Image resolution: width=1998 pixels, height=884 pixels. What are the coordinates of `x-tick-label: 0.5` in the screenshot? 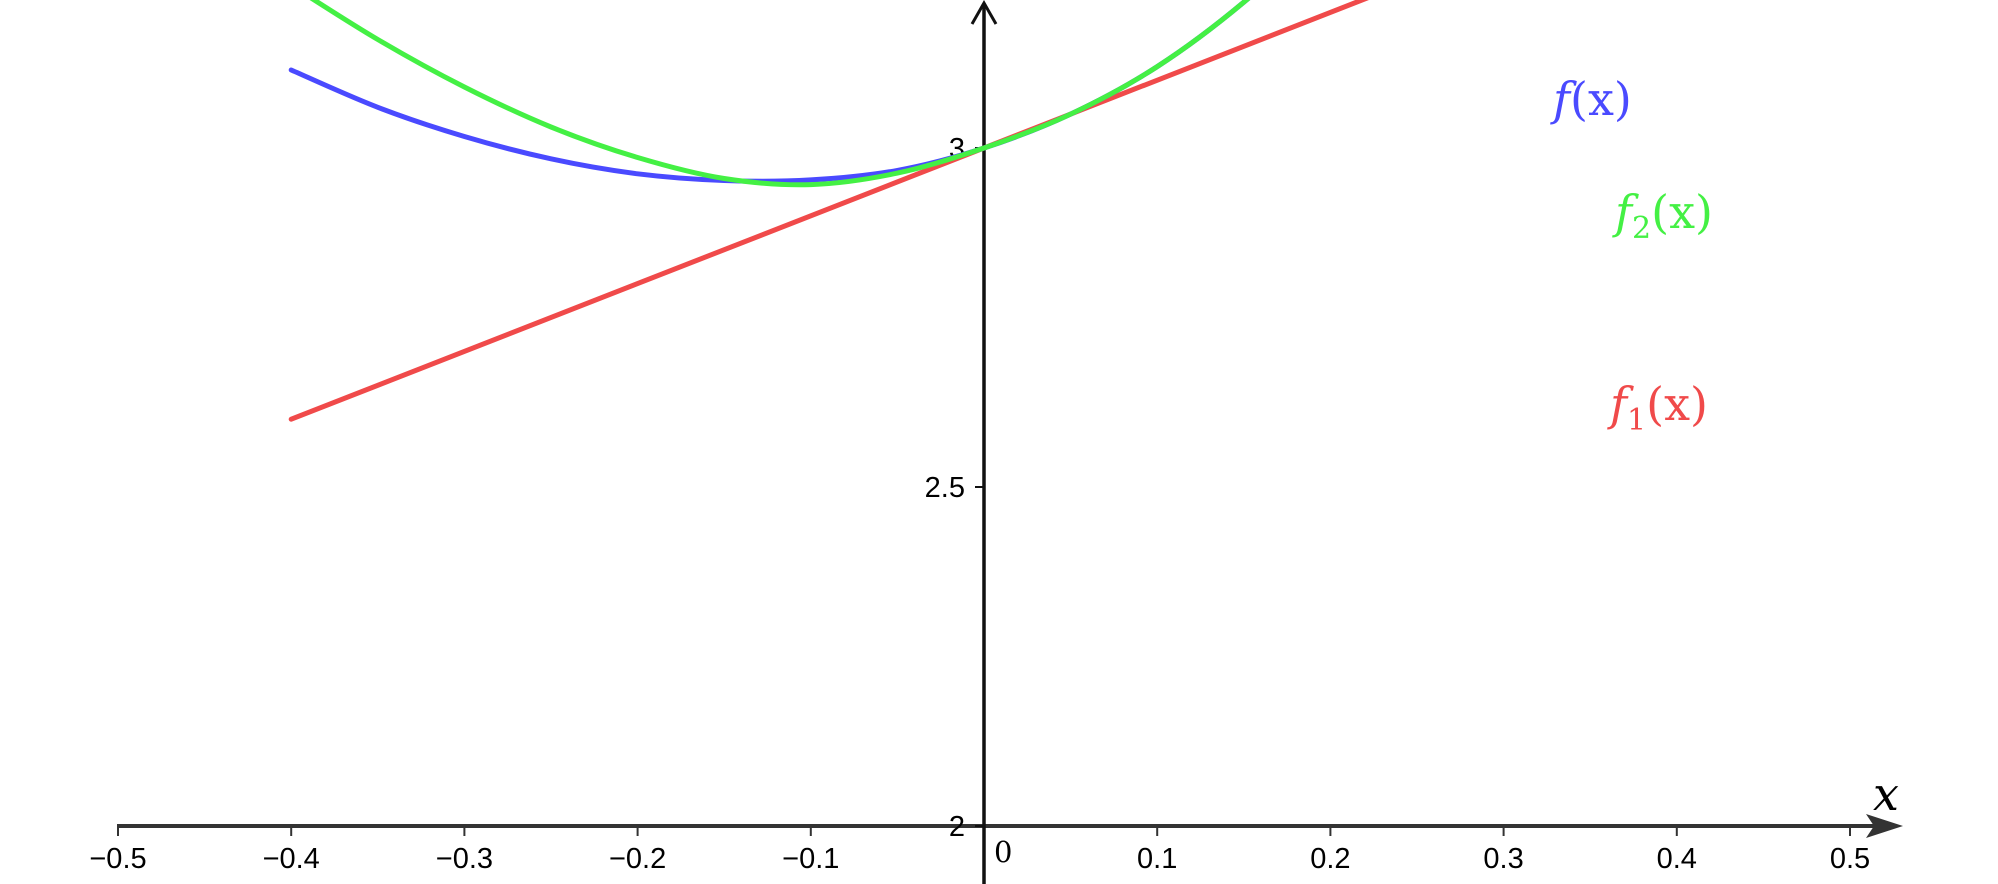 It's located at (1850, 859).